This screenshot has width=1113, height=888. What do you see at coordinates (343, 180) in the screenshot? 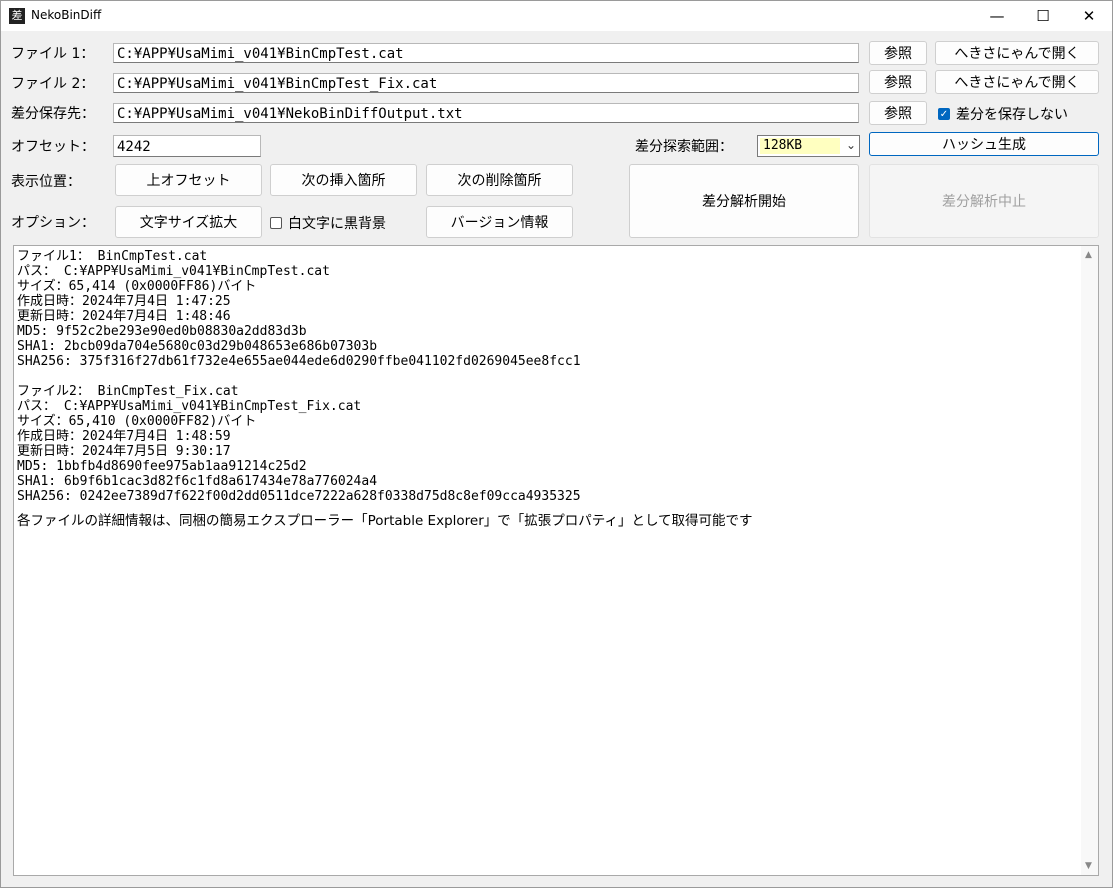
I see `next-insert-button: 次の挿入箇所` at bounding box center [343, 180].